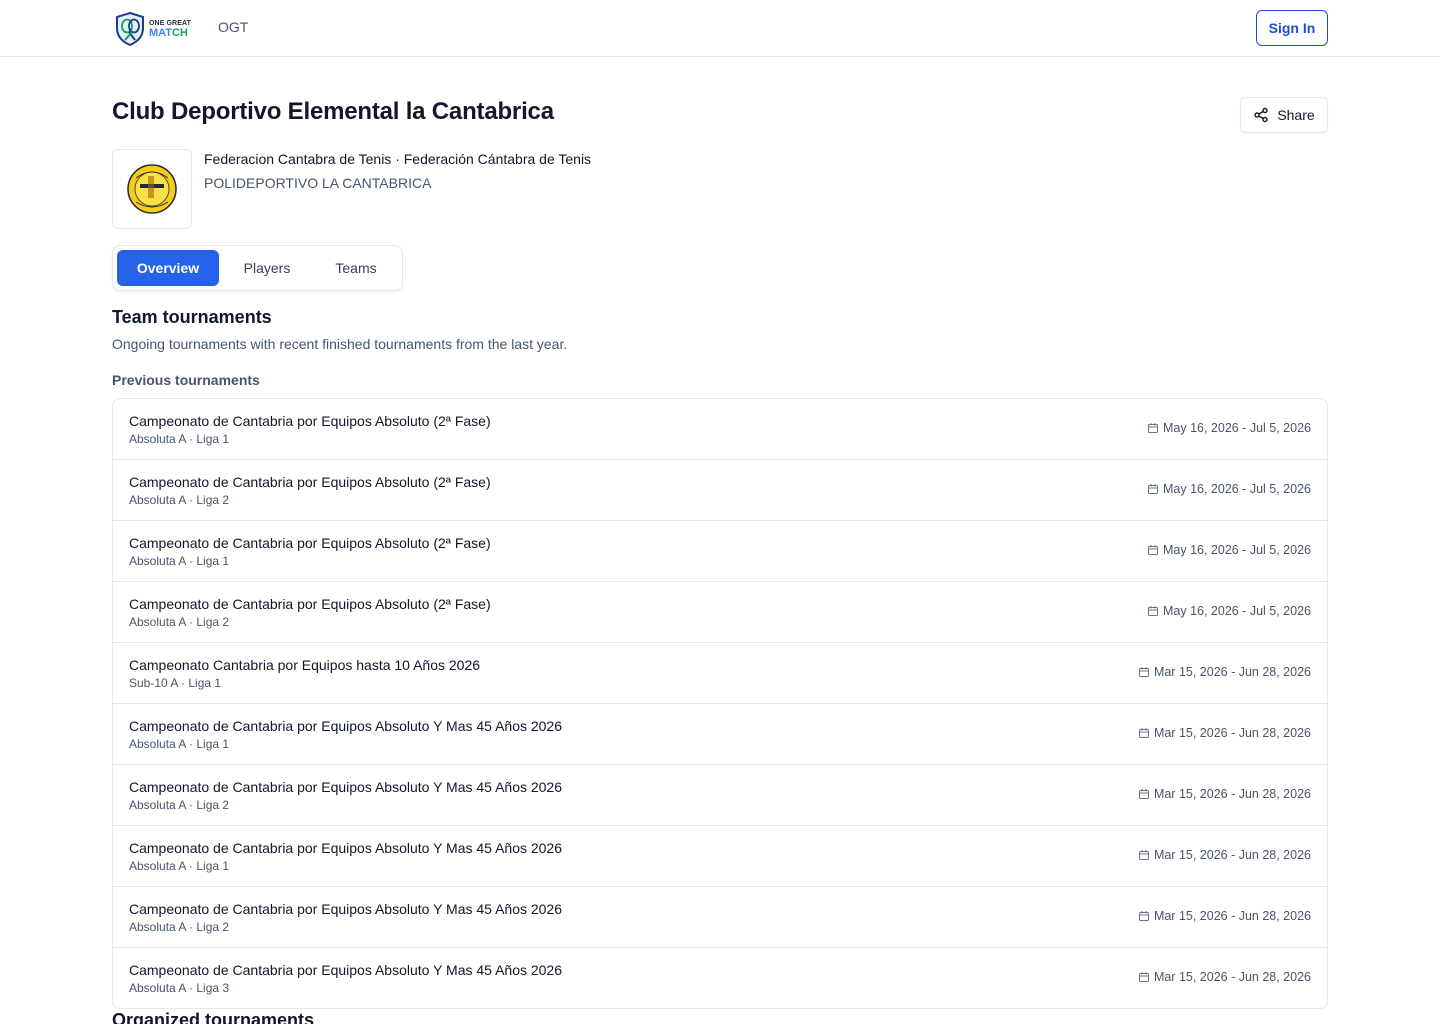 The height and width of the screenshot is (1024, 1440). I want to click on team-tournaments-heading: Team tournaments, so click(192, 317).